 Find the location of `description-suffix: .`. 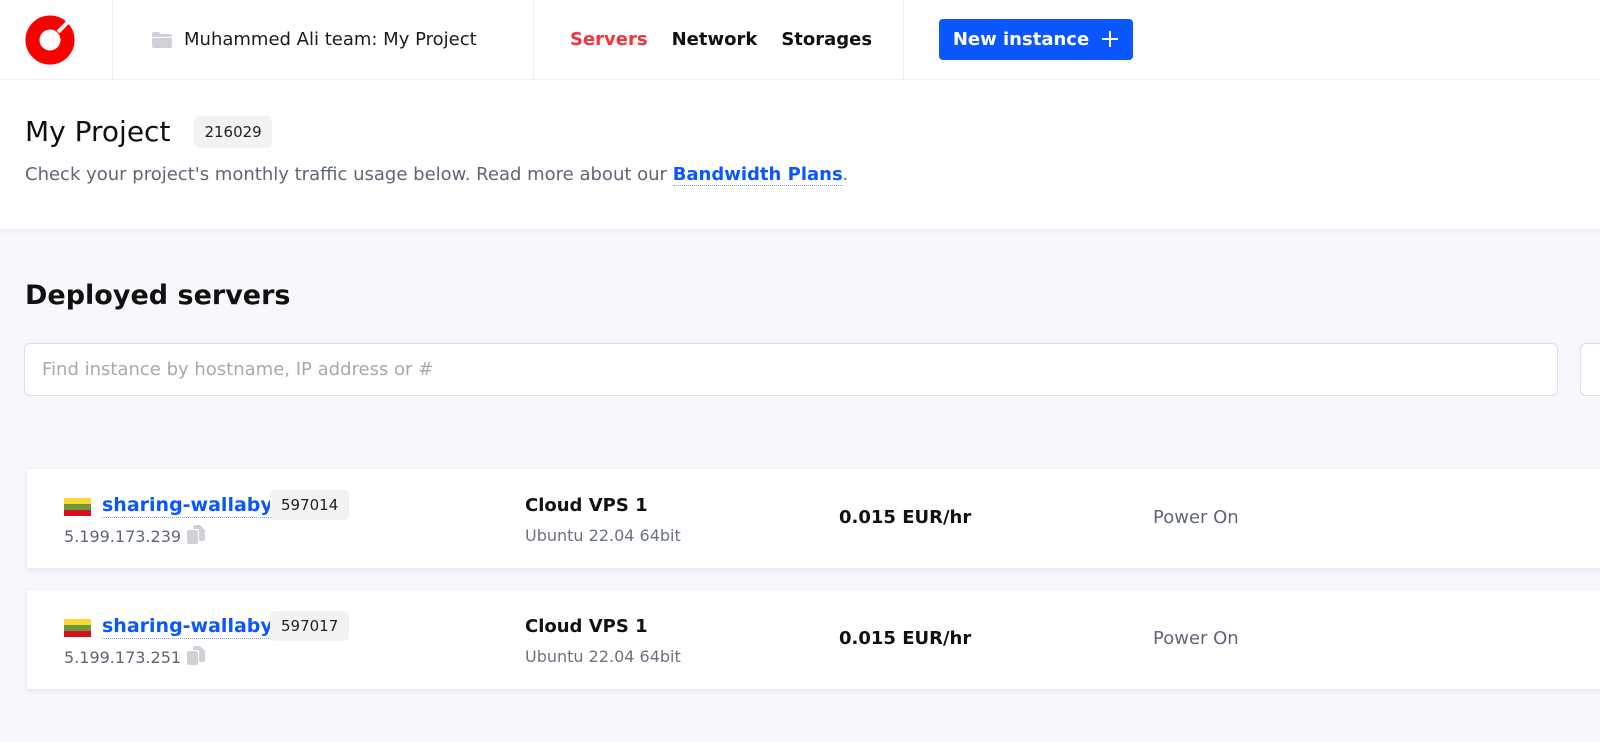

description-suffix: . is located at coordinates (845, 174).